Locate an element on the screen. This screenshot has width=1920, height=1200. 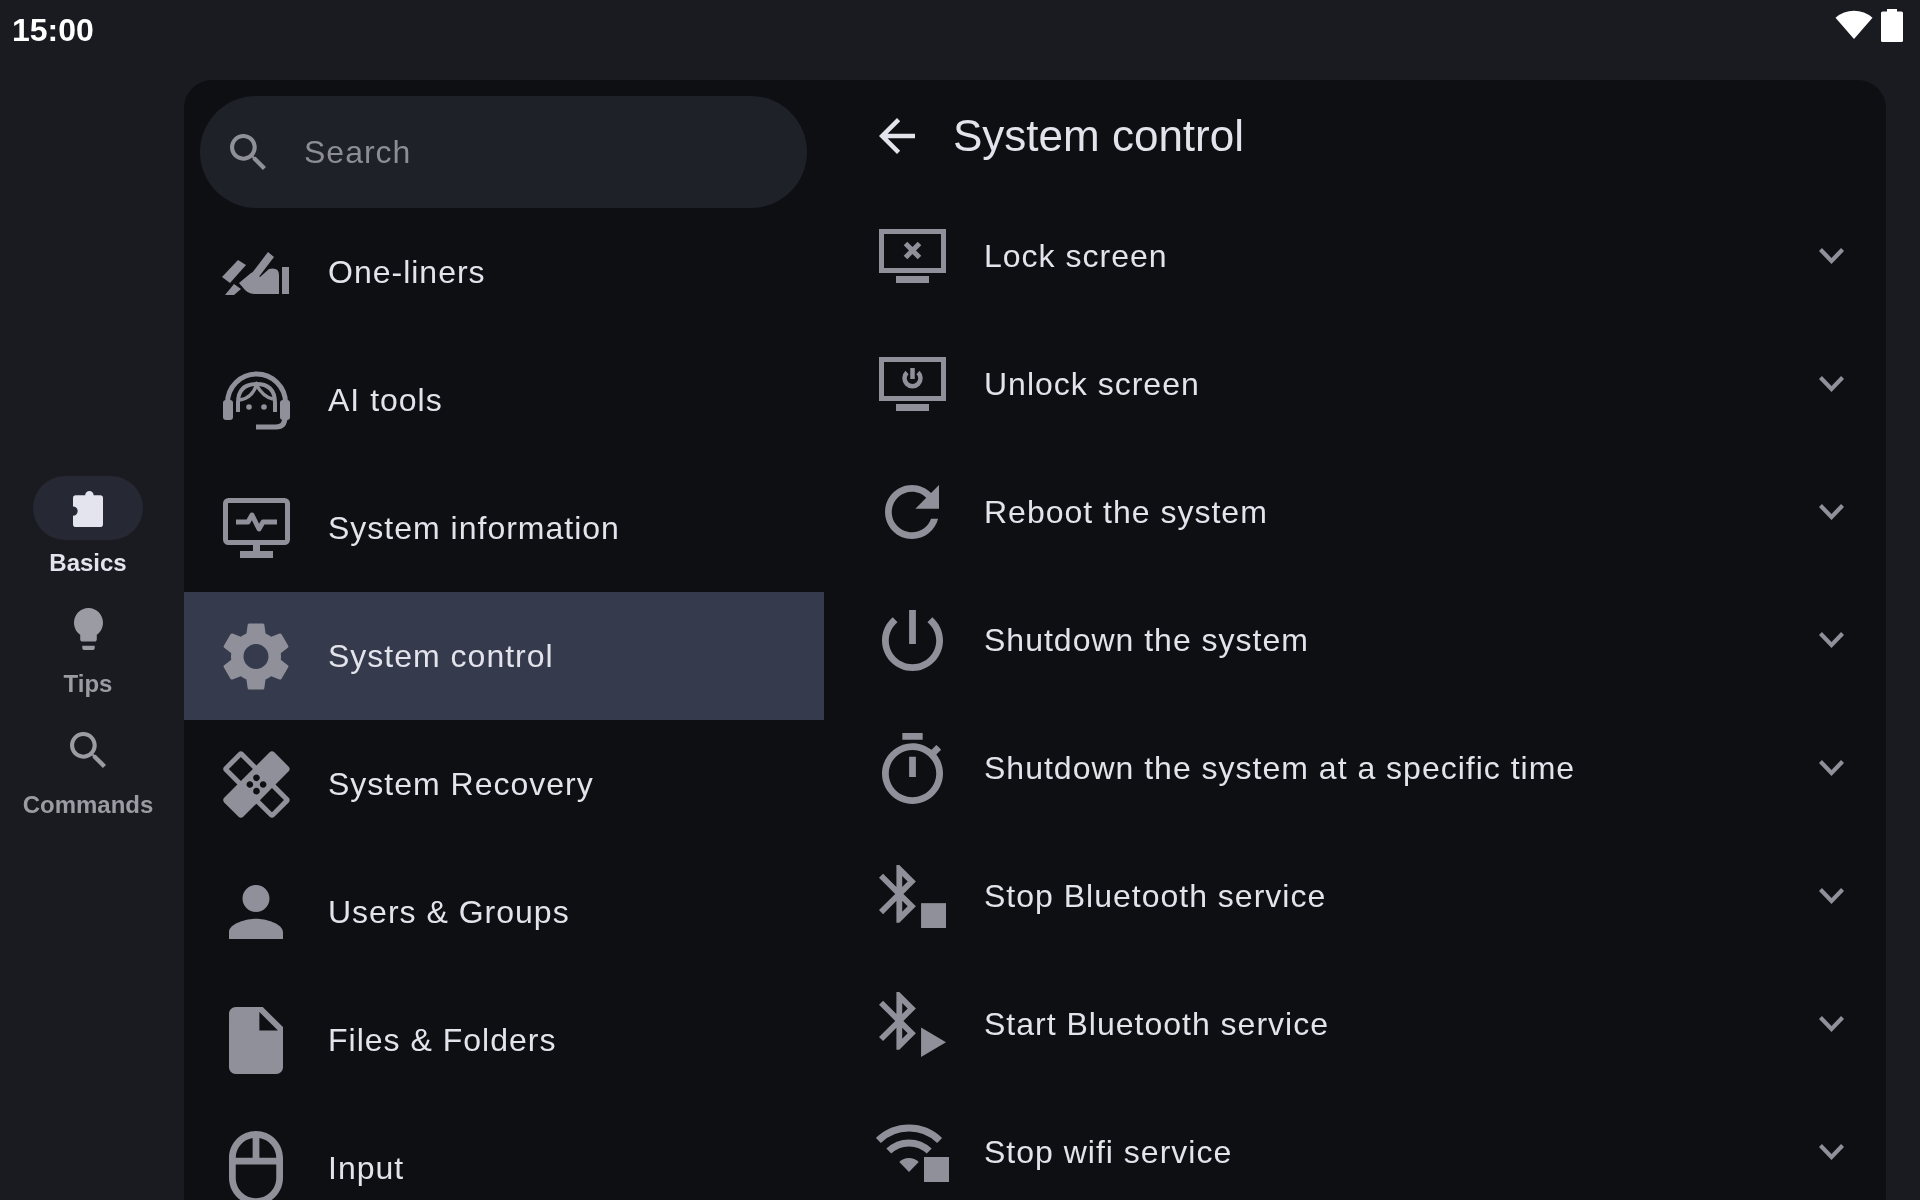
monitor-power-icon is located at coordinates (912, 384).